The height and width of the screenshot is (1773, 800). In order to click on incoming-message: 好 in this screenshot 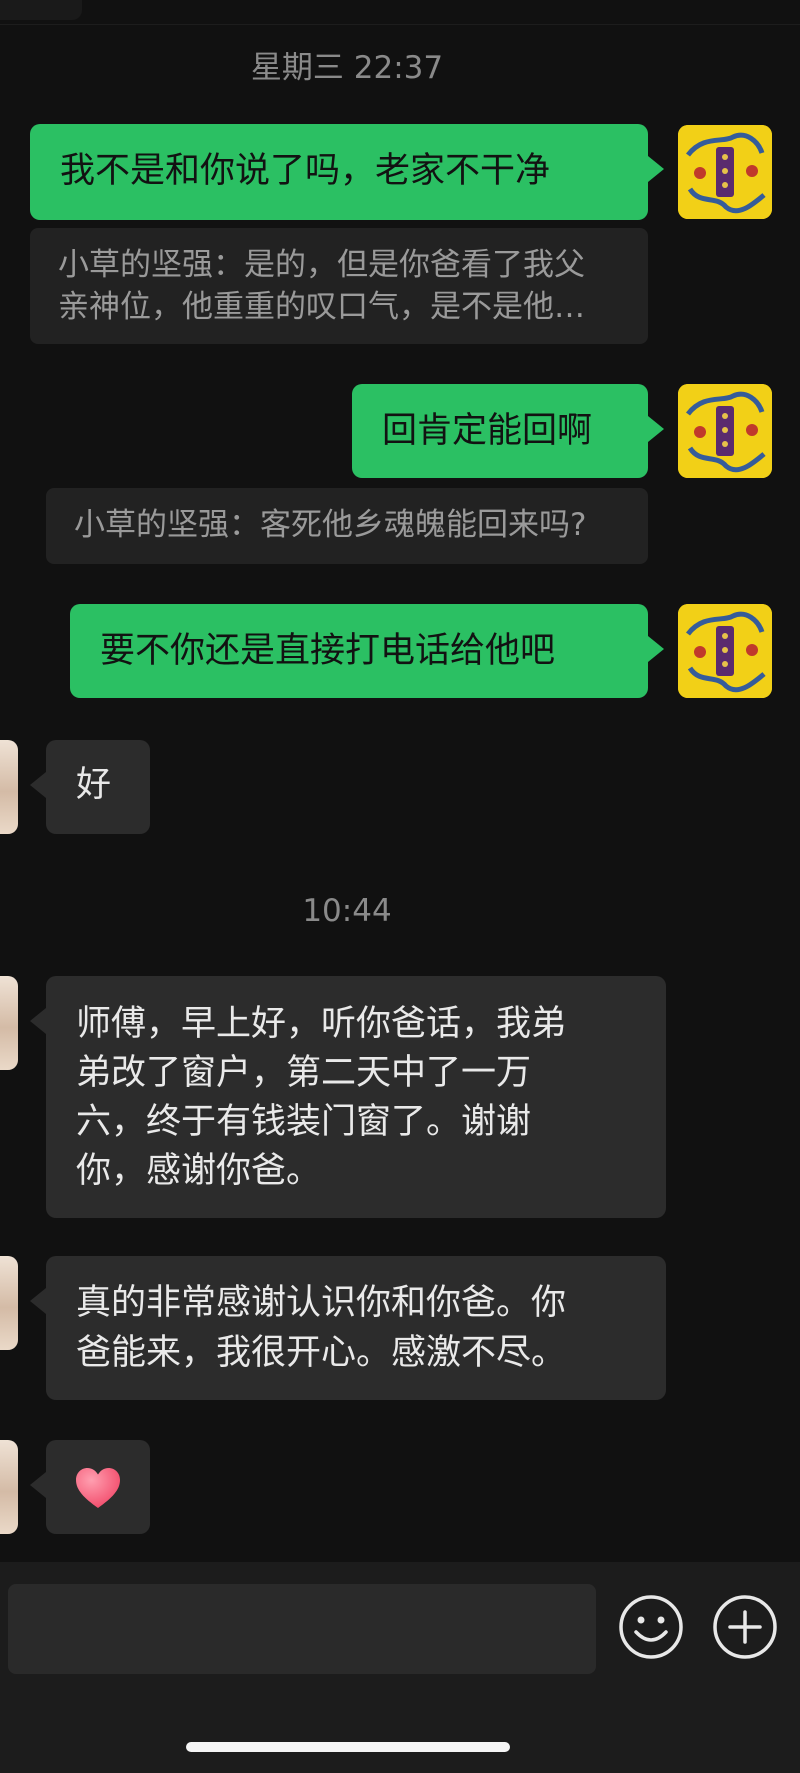, I will do `click(90, 787)`.